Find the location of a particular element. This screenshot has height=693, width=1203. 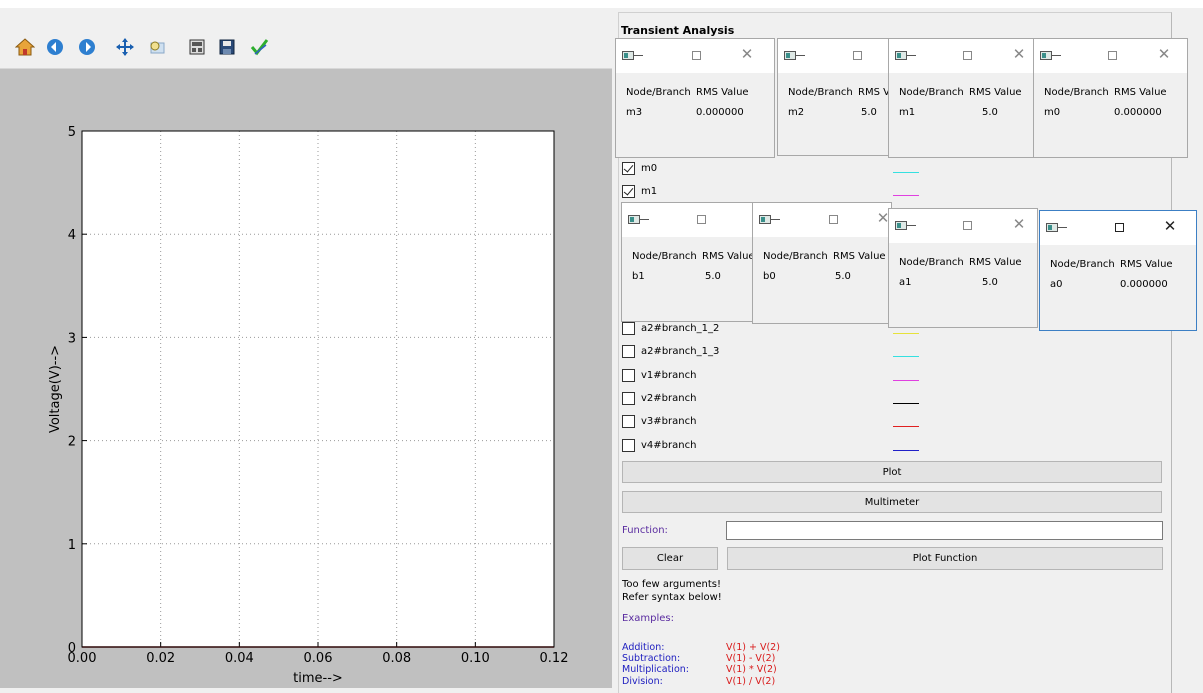

panel-title: Transient Analysis is located at coordinates (678, 30).